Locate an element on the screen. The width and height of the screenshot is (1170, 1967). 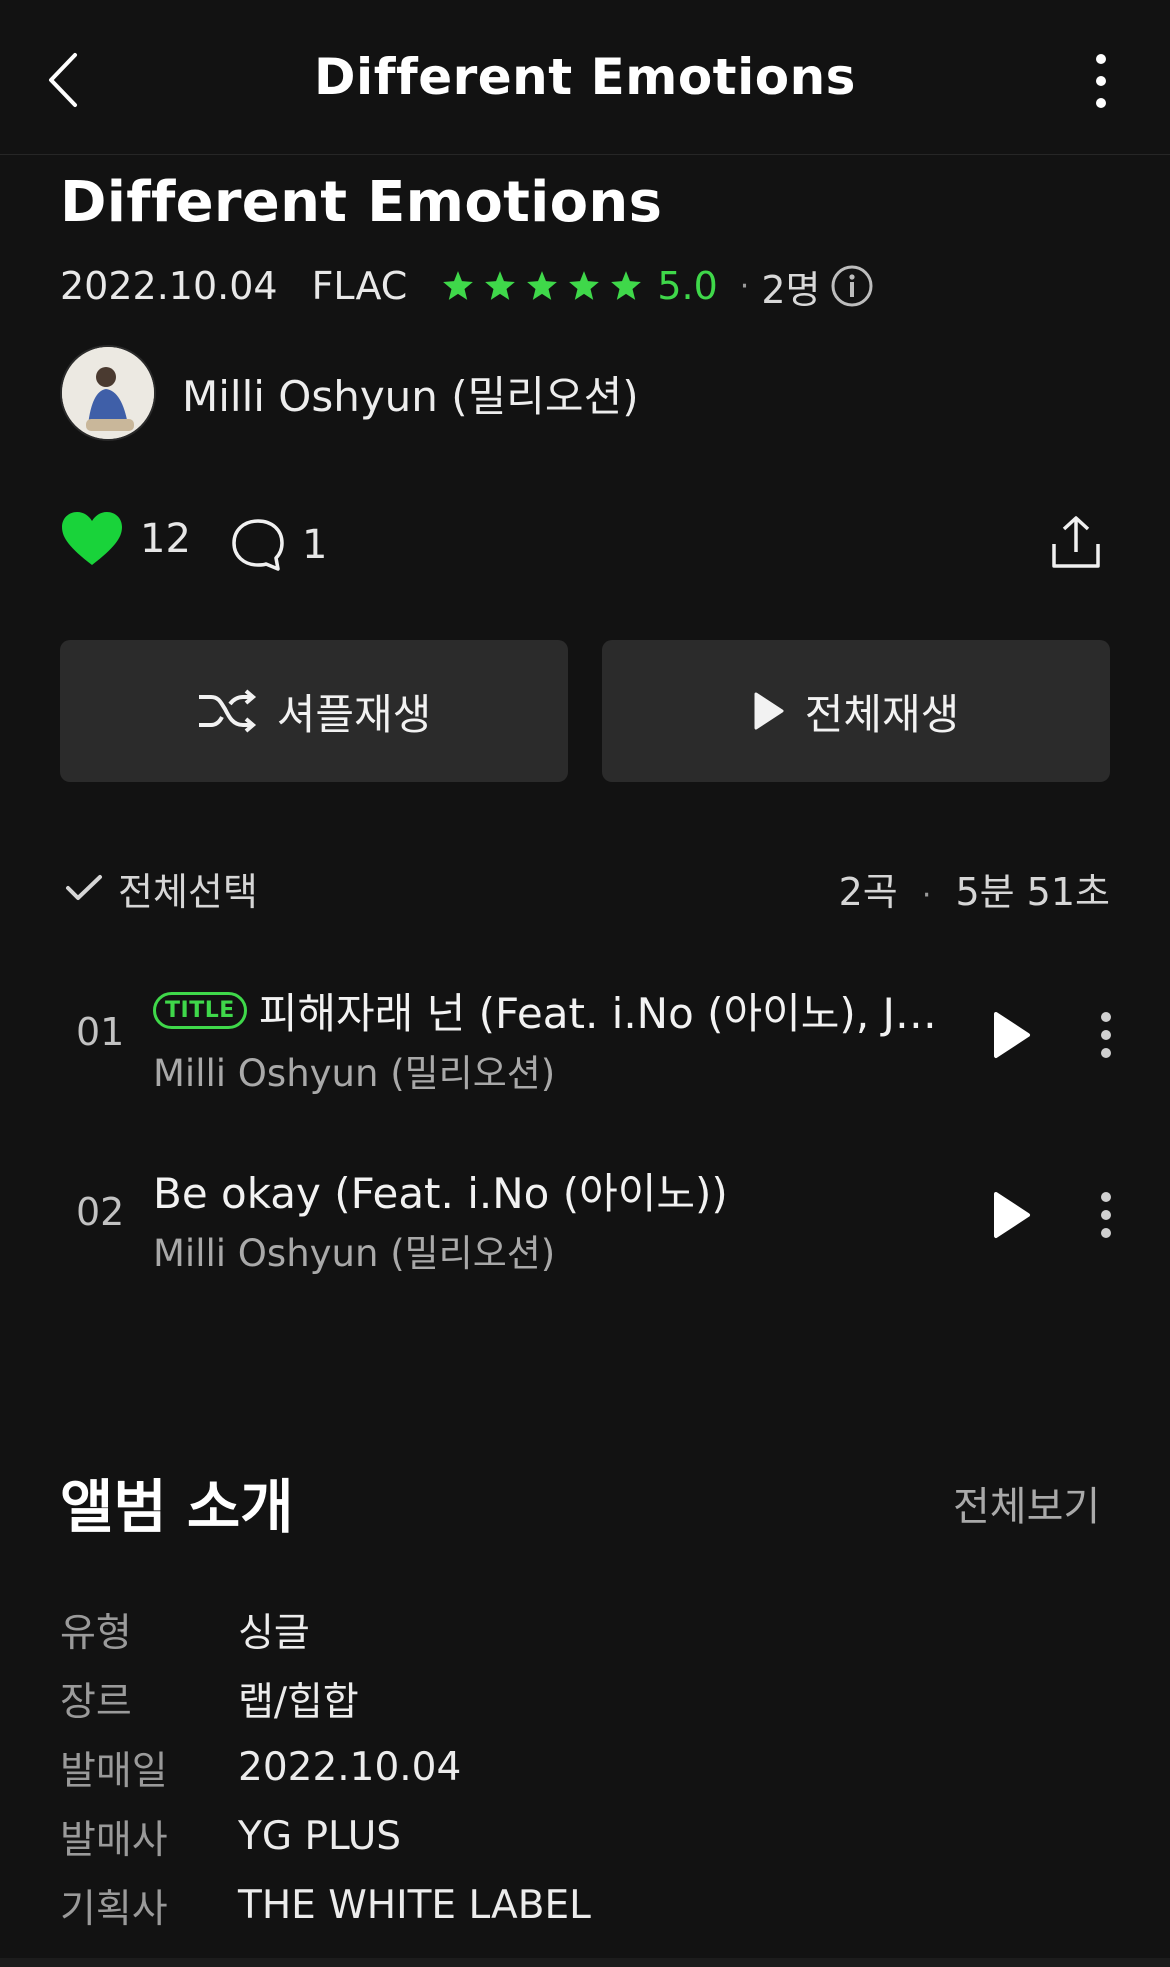
info-row-release-date: 발매일 2022.10.04 is located at coordinates (325, 1767).